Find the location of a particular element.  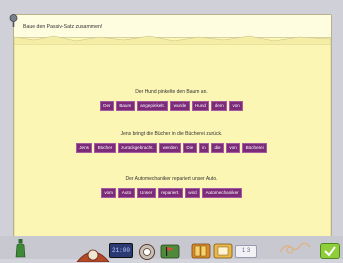

word-tile: wird is located at coordinates (192, 193).